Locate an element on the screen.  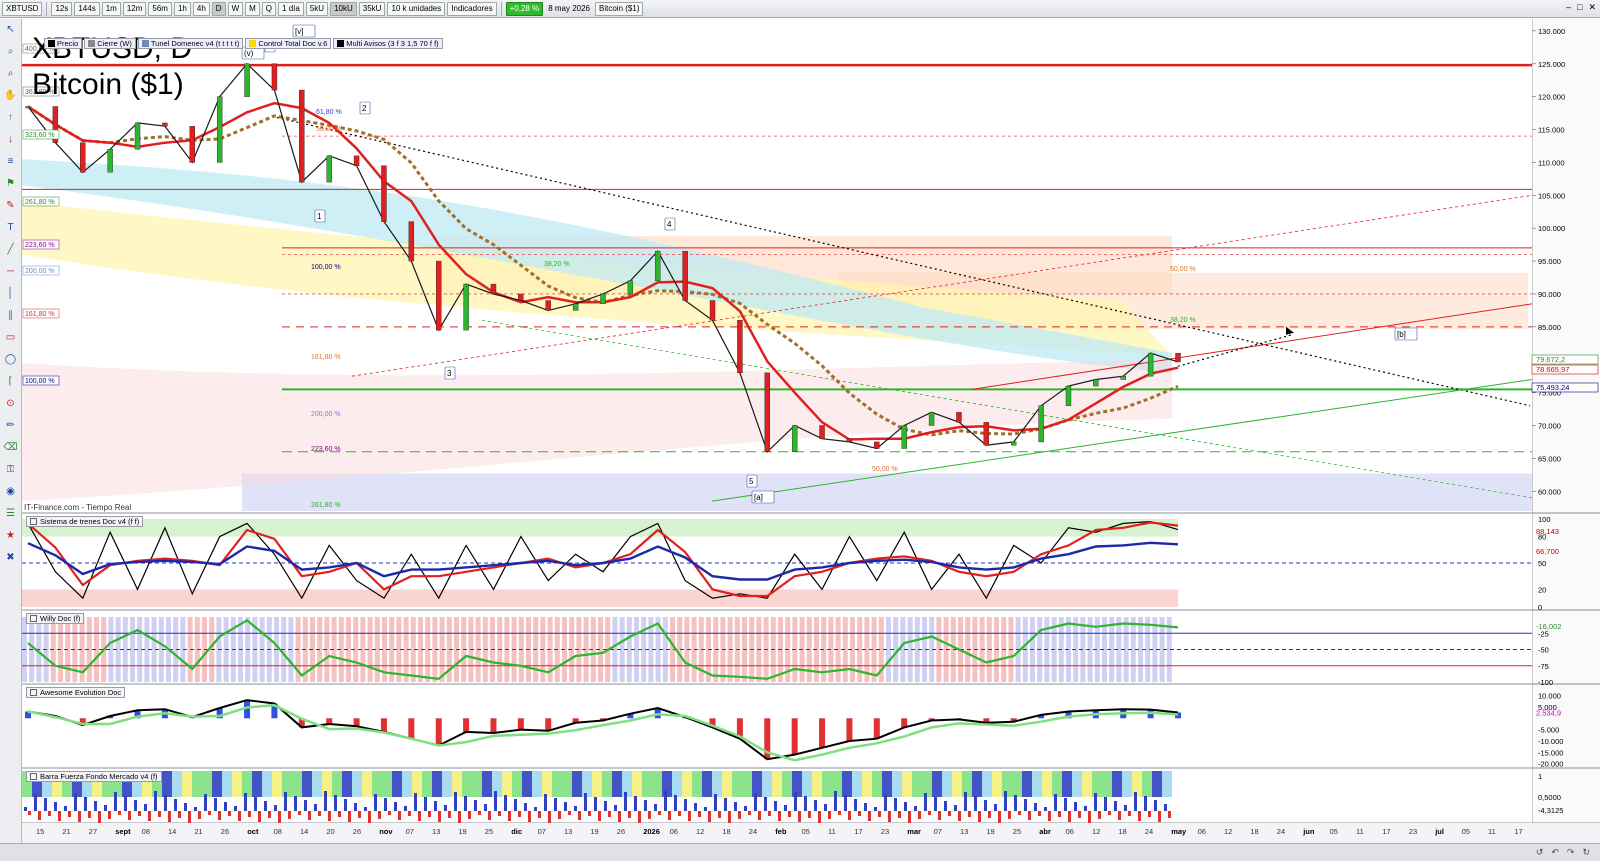
interval-button: M is located at coordinates (252, 8).